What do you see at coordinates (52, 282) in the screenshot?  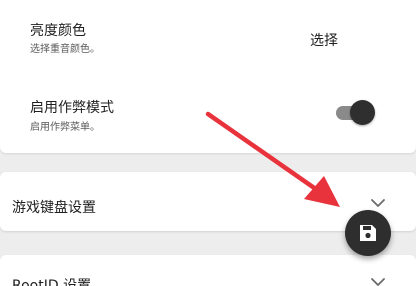 I see `rootid-section-title: RootID 设置` at bounding box center [52, 282].